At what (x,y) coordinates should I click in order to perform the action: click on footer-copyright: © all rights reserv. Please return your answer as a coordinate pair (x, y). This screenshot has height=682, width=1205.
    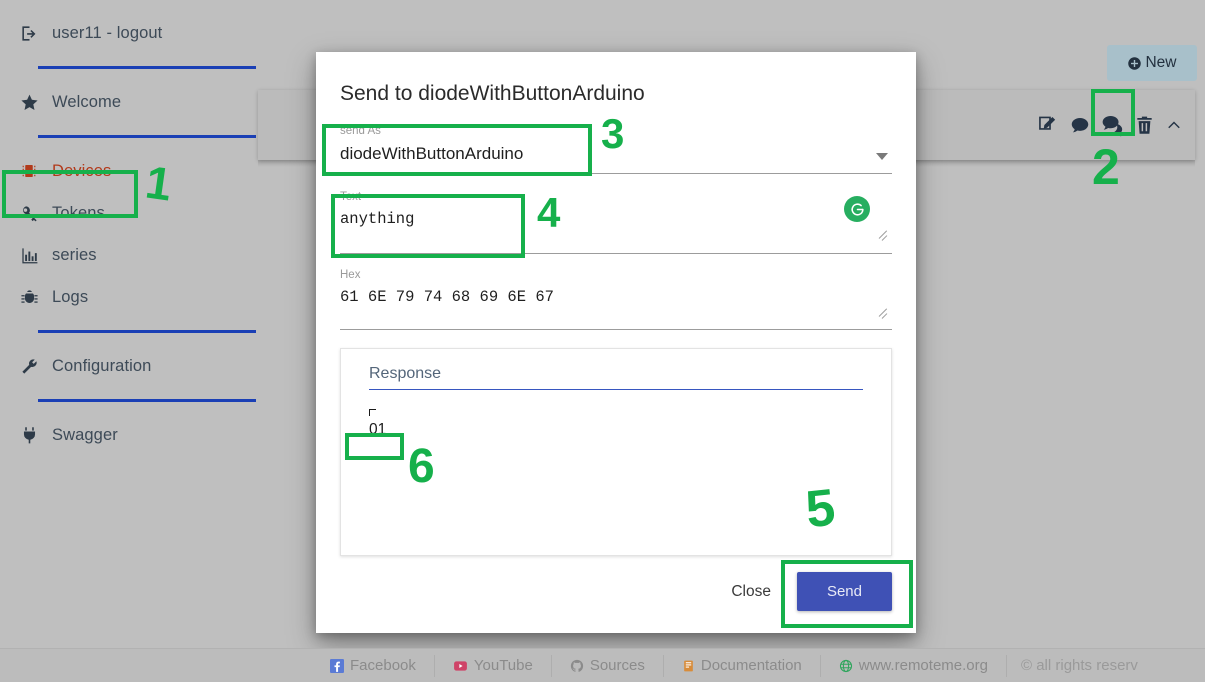
    Looking at the image, I should click on (1079, 665).